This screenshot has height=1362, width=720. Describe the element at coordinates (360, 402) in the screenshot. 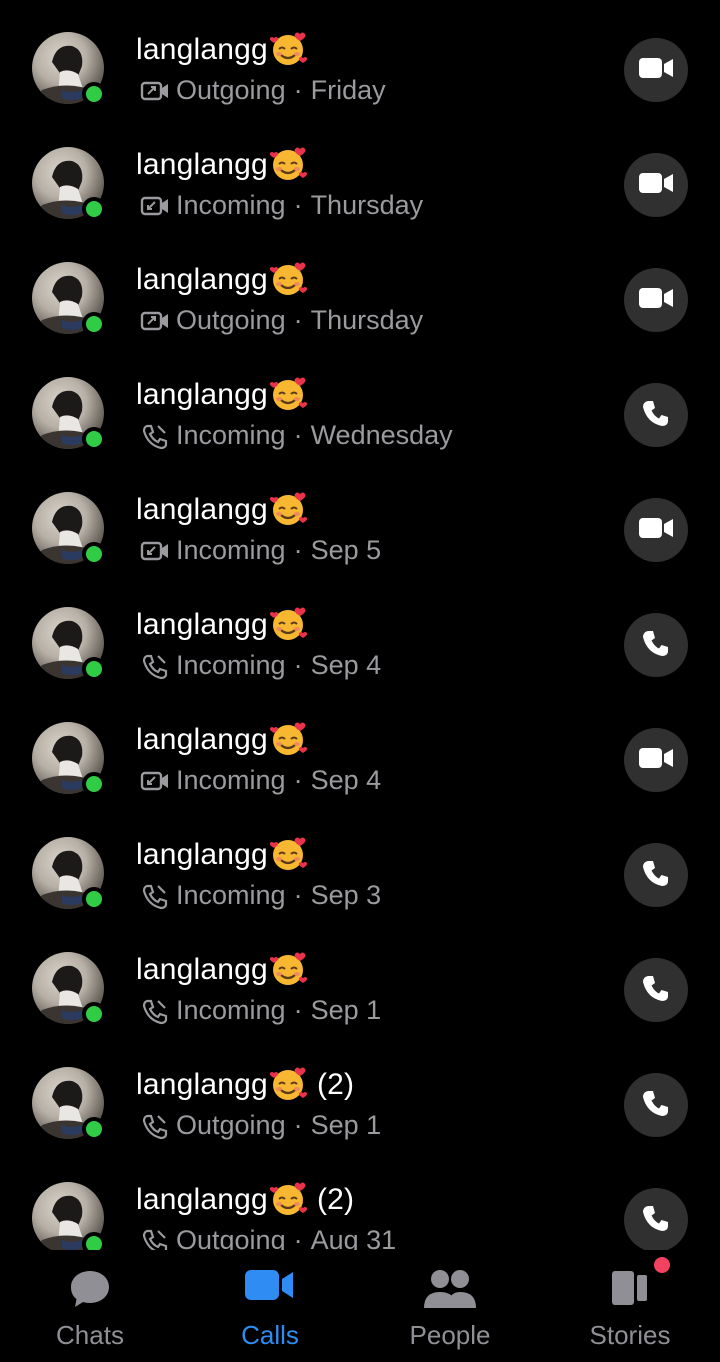

I see `call-row-3: langlangg Incoming · Wednesday` at that location.